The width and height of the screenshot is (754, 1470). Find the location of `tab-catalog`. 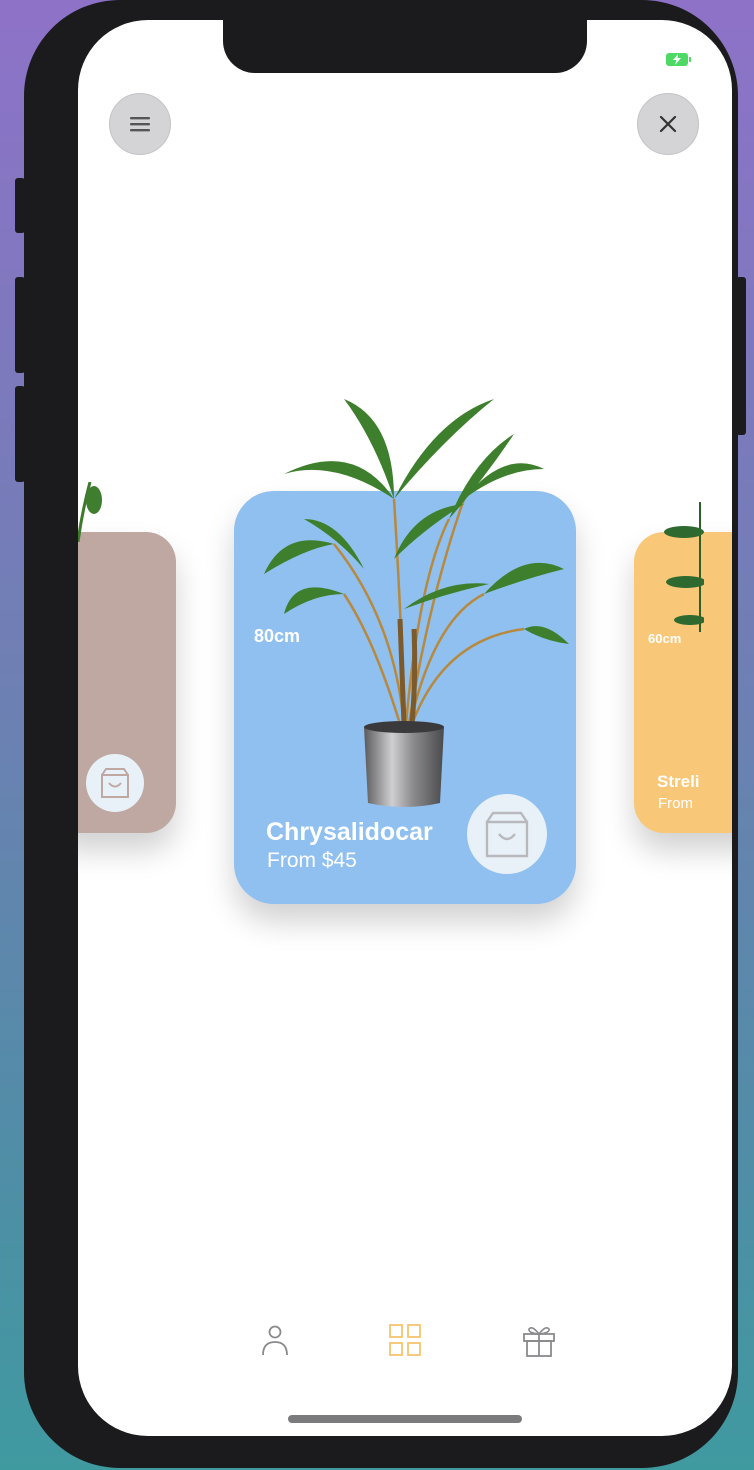

tab-catalog is located at coordinates (405, 1340).